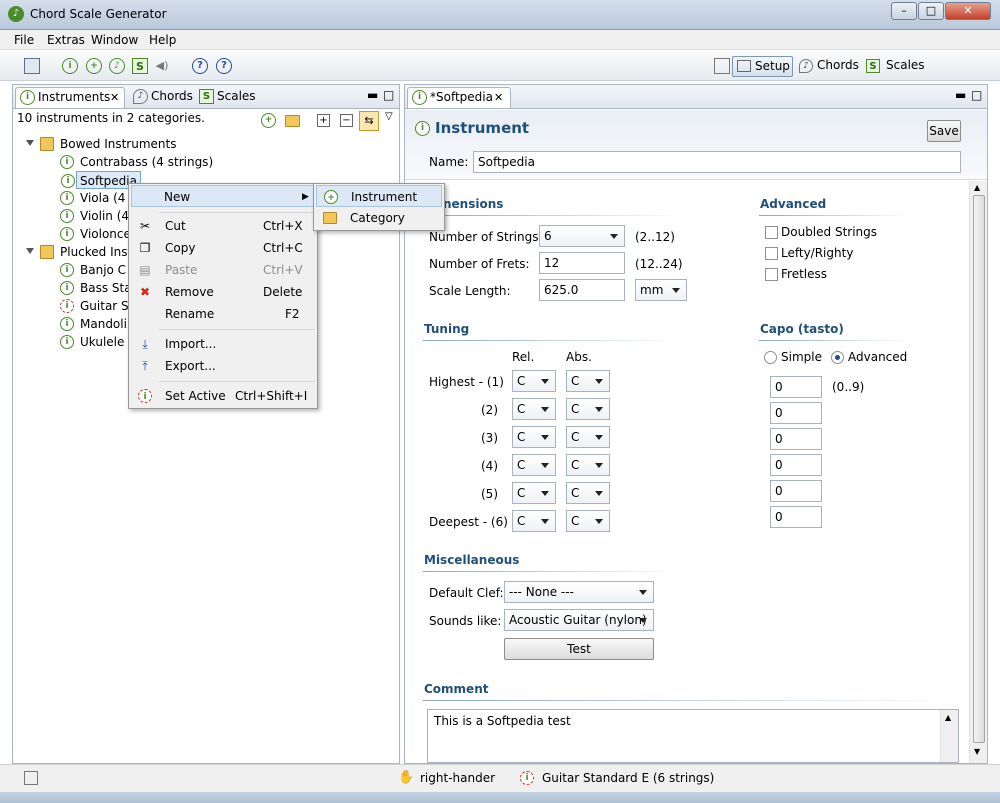  I want to click on tab-chords: ♪ Chords, so click(165, 97).